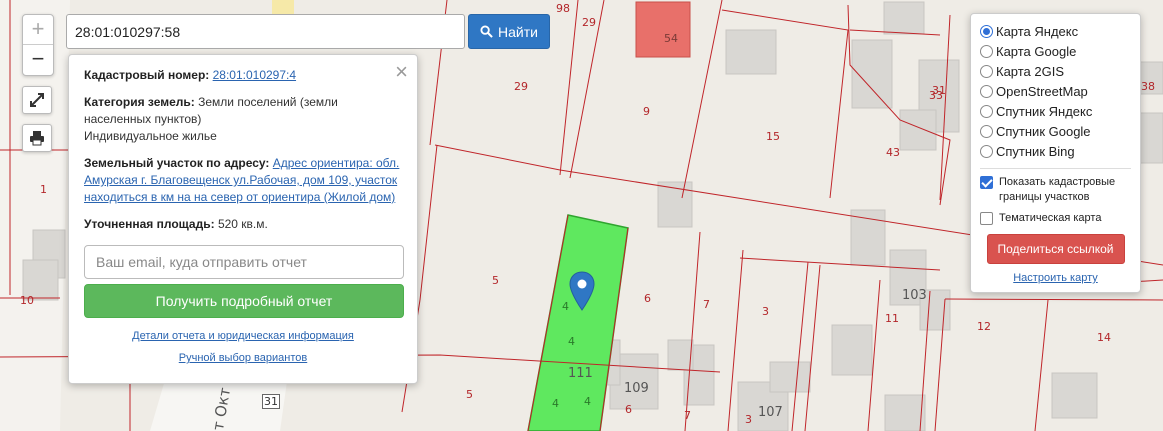 This screenshot has height=431, width=1163. I want to click on checkbox-icon, so click(986, 218).